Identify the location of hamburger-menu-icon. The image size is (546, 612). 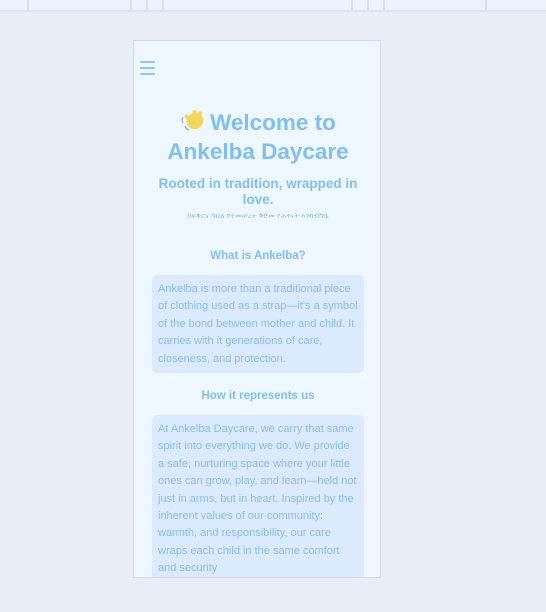
(148, 67).